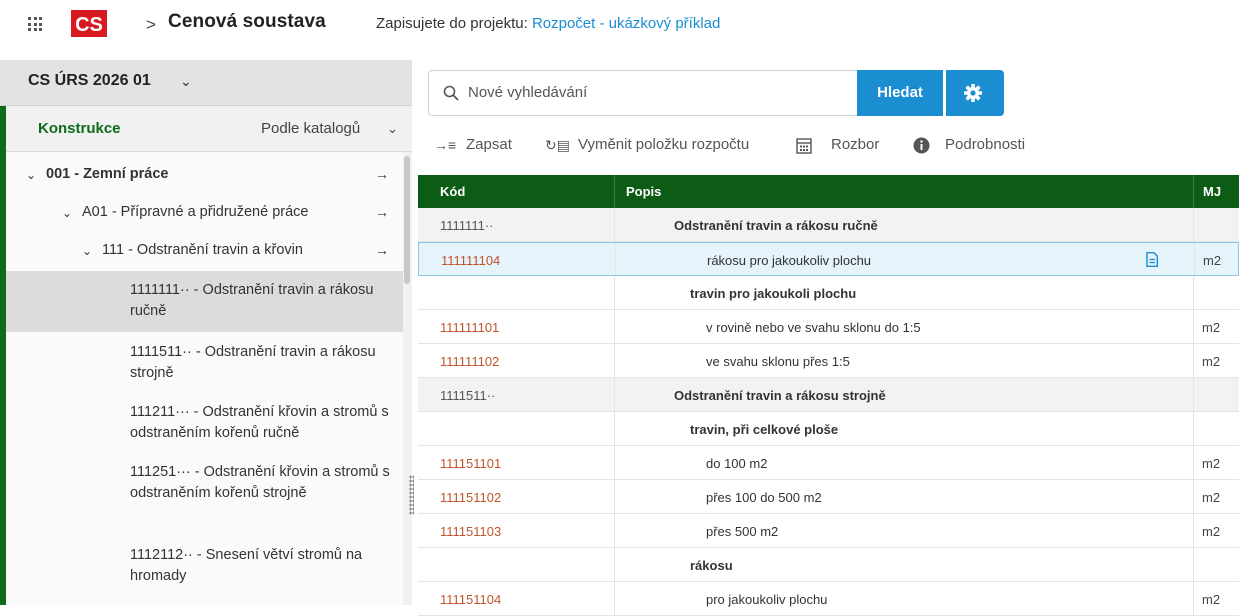 This screenshot has height=616, width=1239. I want to click on tree-node-001: ⌄ 001 - Zemní práce →, so click(204, 177).